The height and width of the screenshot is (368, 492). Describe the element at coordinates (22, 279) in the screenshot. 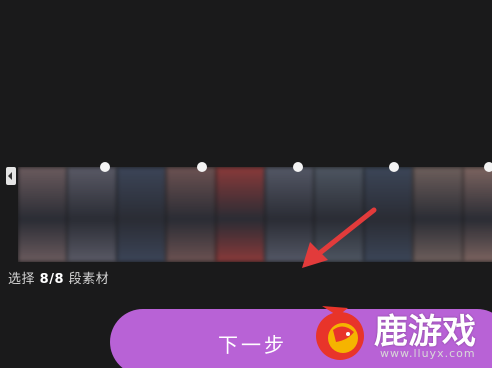

I see `selection-prefix: 选择` at that location.